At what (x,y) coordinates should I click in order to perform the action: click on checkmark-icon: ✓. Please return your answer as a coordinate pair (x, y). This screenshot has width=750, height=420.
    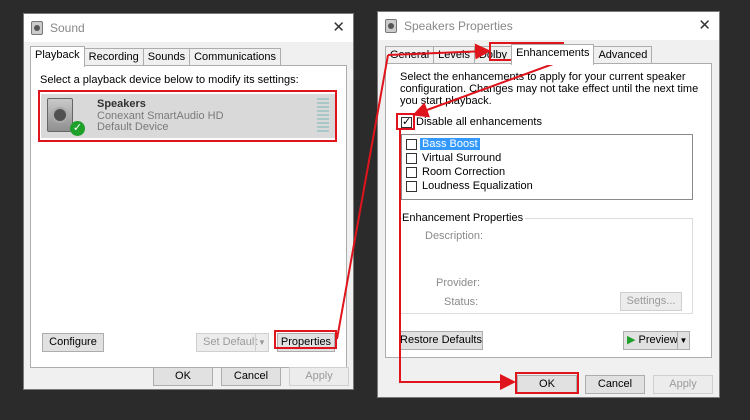
    Looking at the image, I should click on (407, 122).